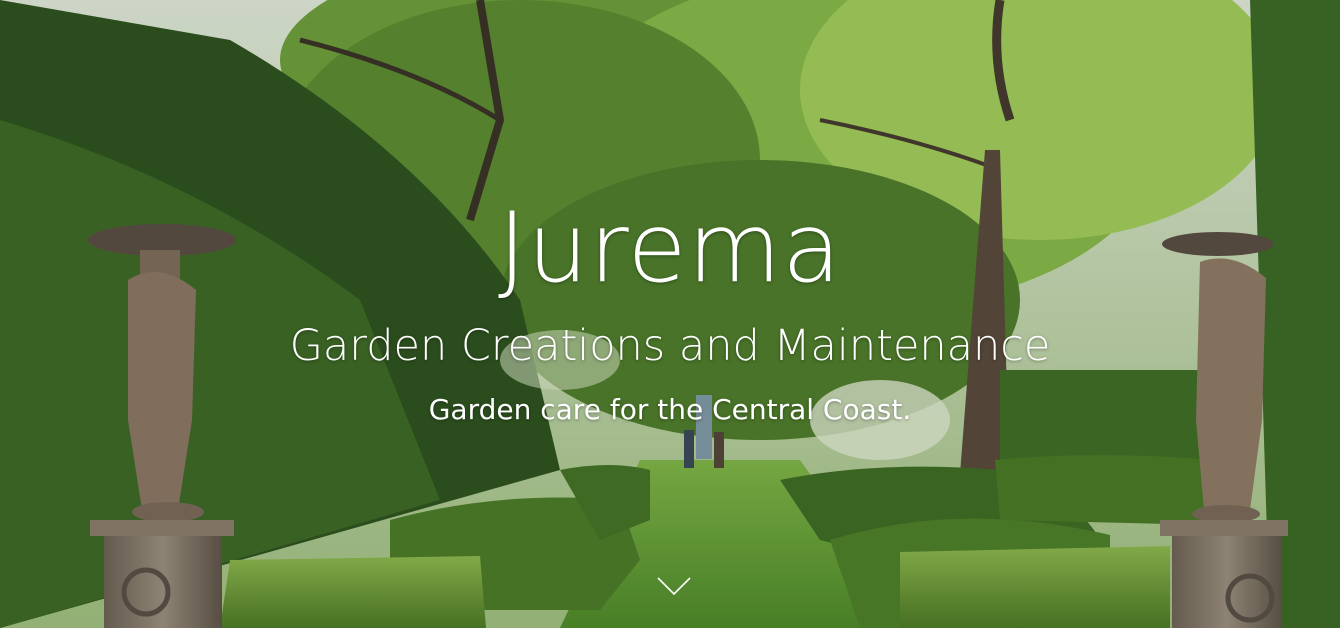  I want to click on chevron-down-icon, so click(674, 586).